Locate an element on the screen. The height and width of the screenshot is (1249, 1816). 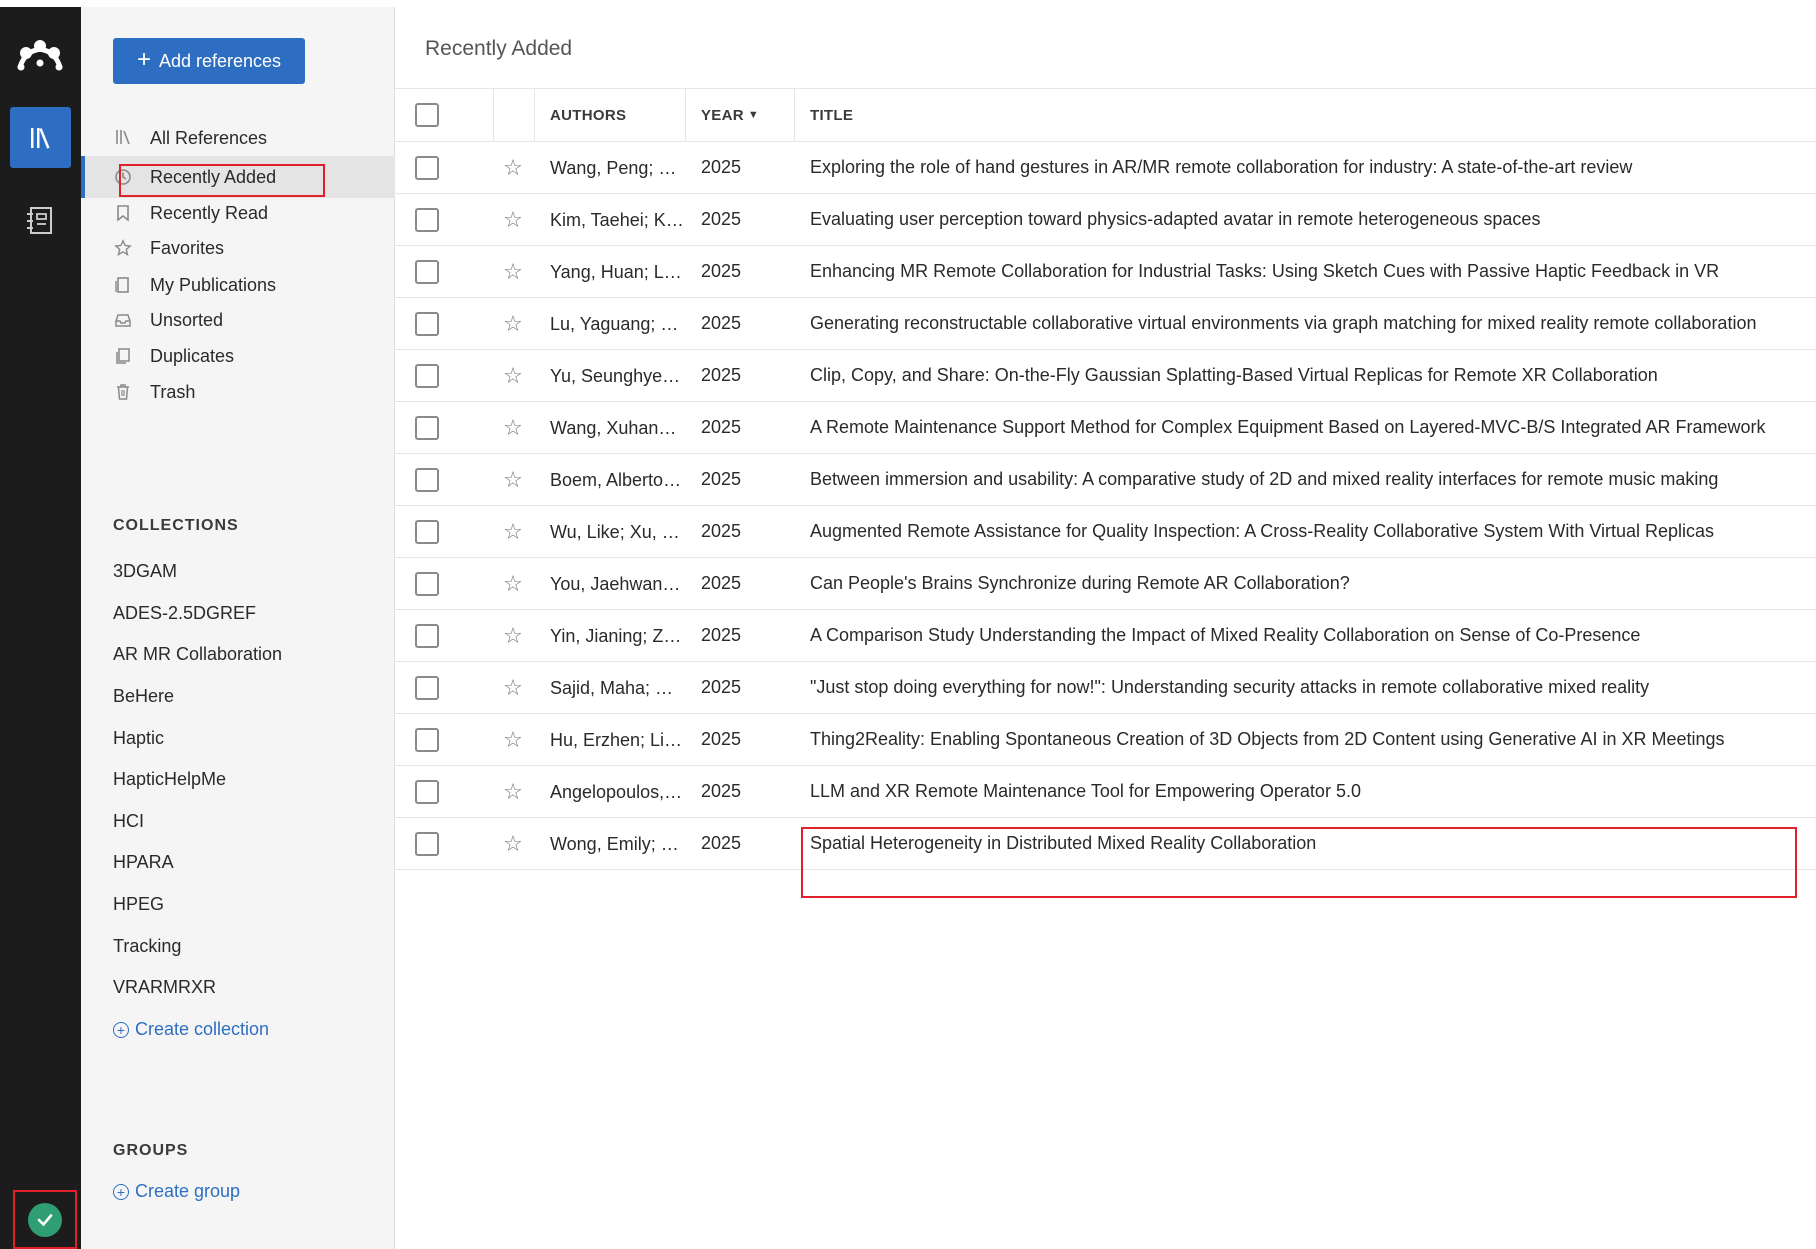
column-divider is located at coordinates (794, 115).